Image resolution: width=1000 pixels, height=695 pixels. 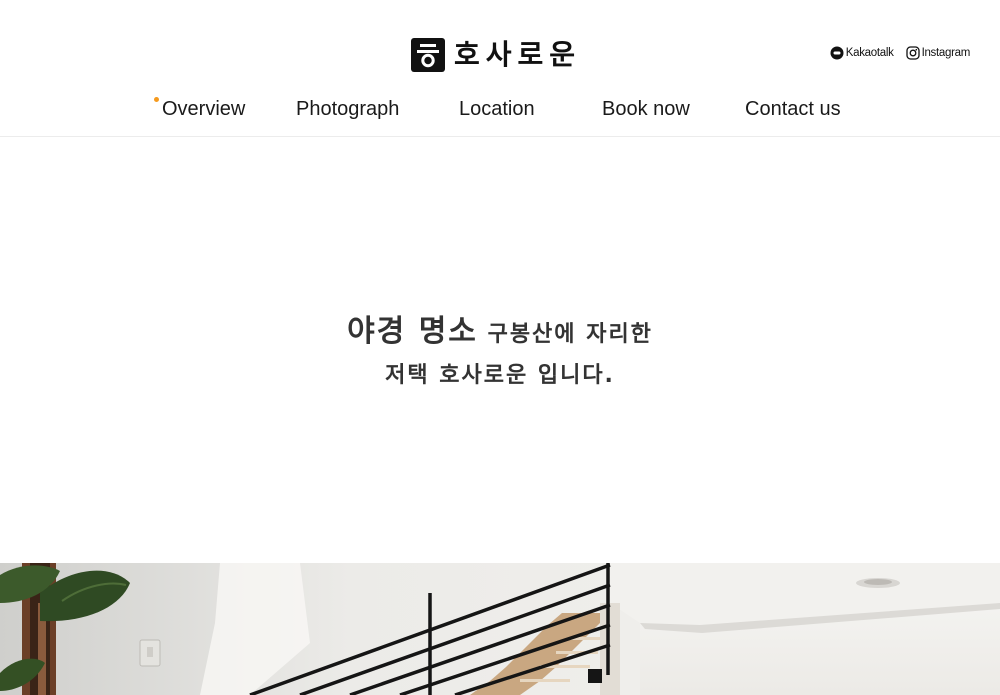 I want to click on instagram-link: Instagram, so click(x=938, y=53).